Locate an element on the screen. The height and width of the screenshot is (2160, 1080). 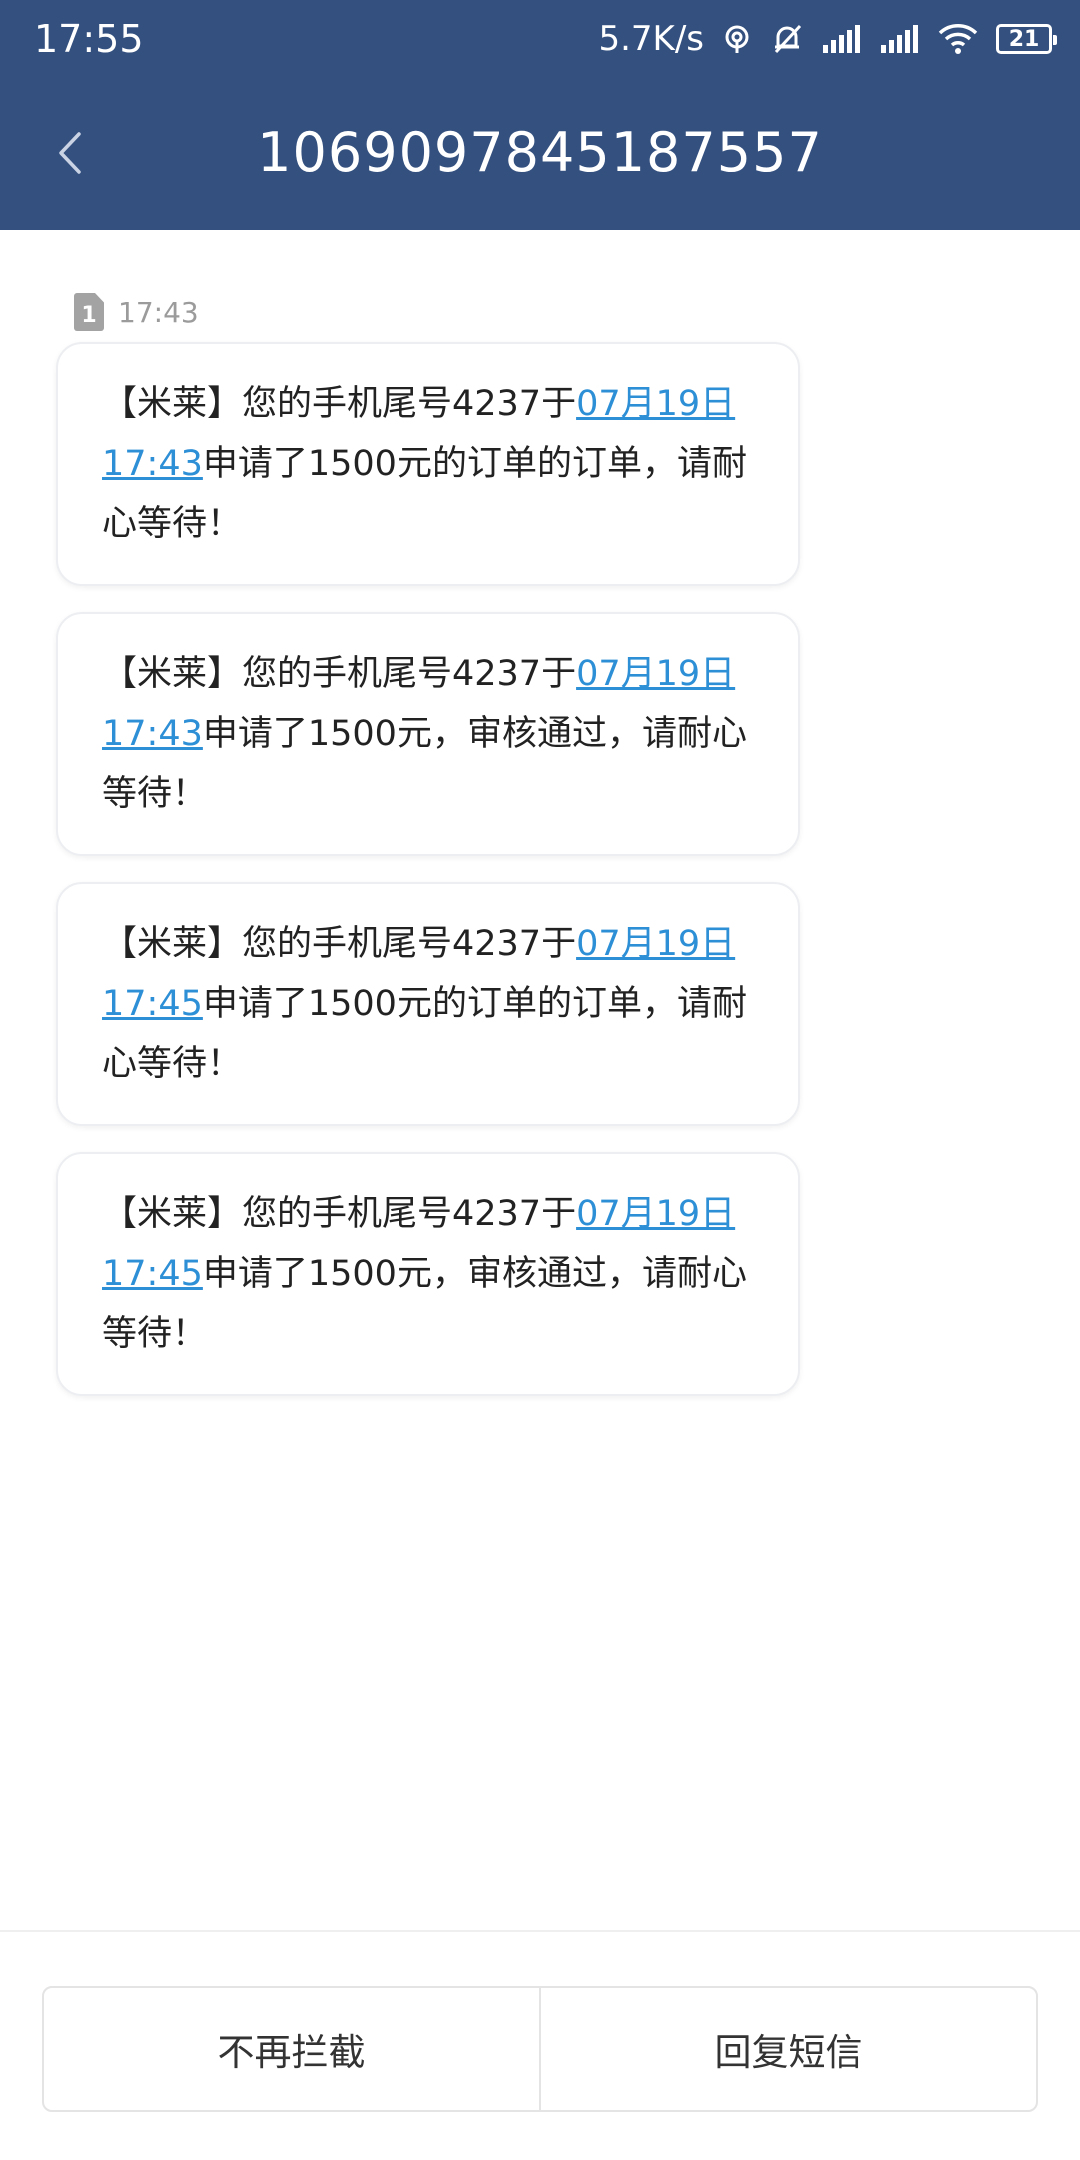
hotspot-icon is located at coordinates (737, 39).